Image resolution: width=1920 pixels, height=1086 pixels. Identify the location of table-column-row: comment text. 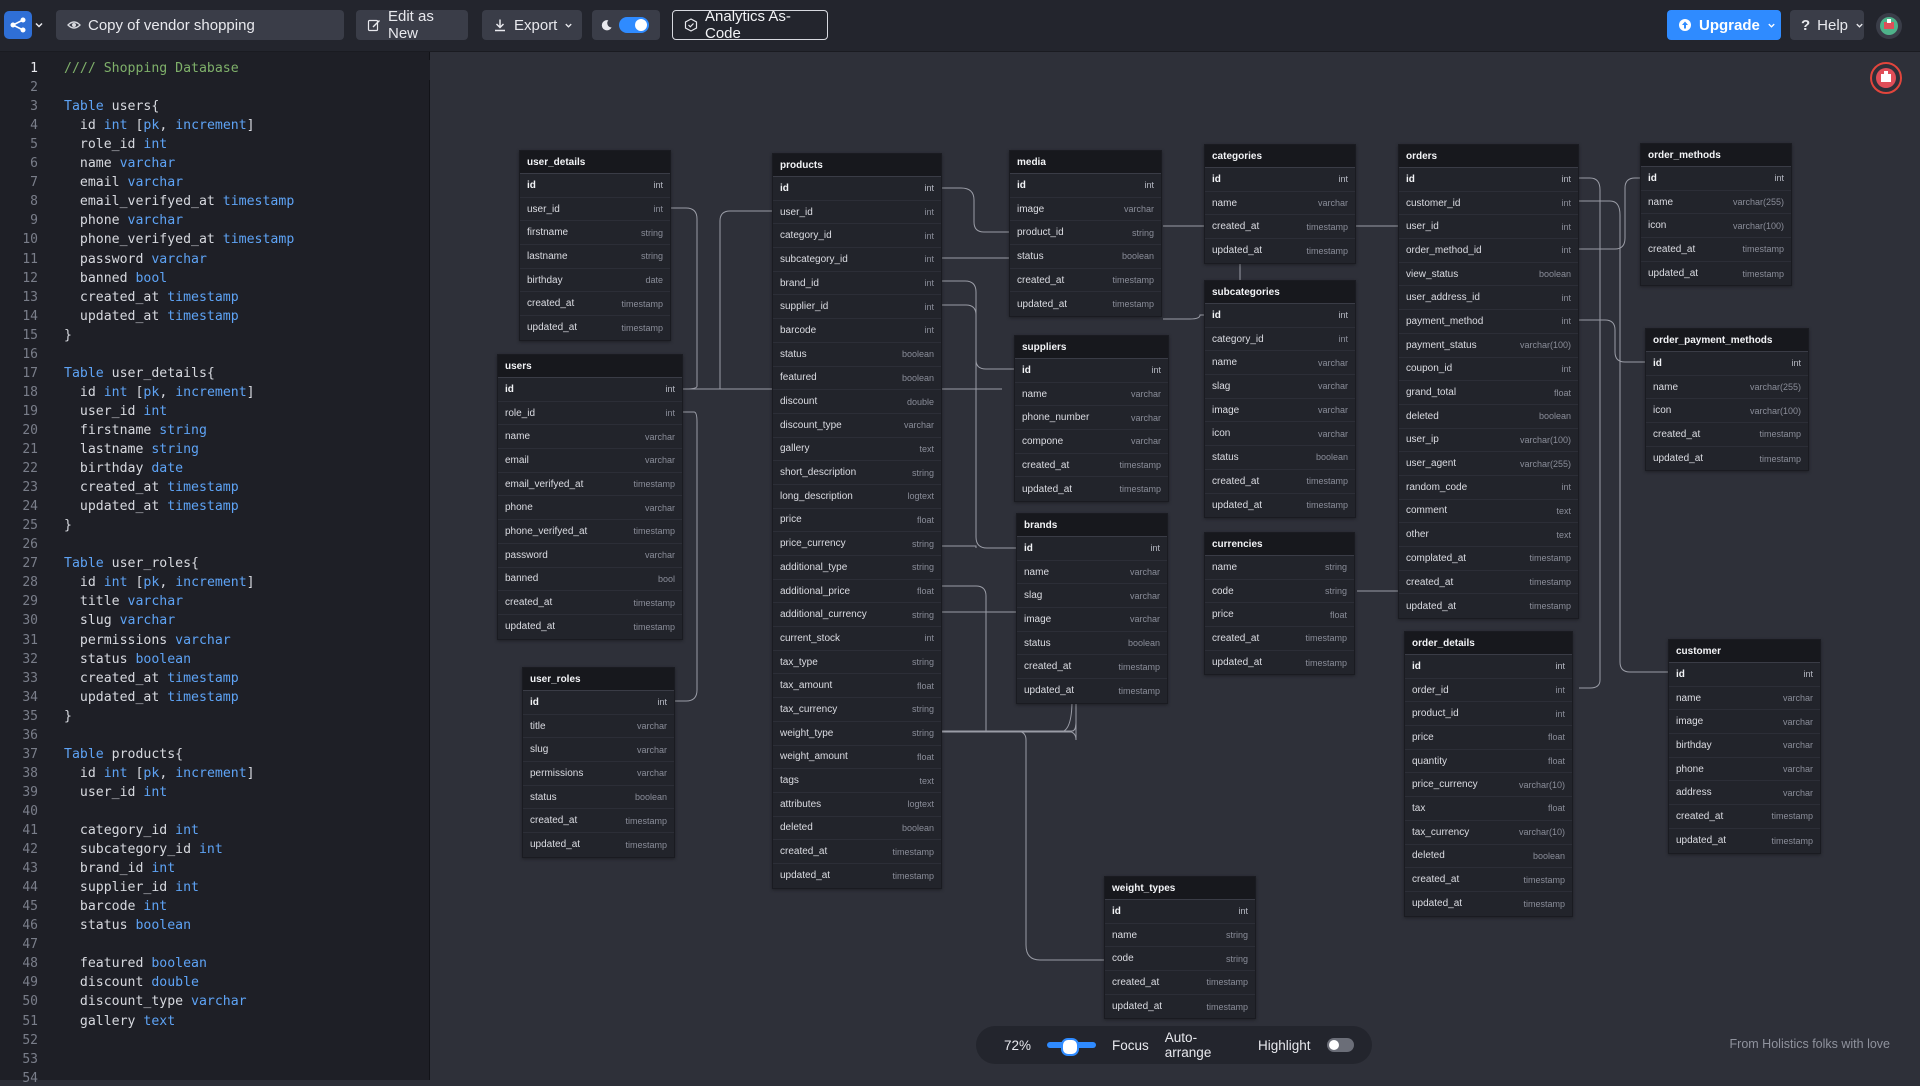
(1488, 512).